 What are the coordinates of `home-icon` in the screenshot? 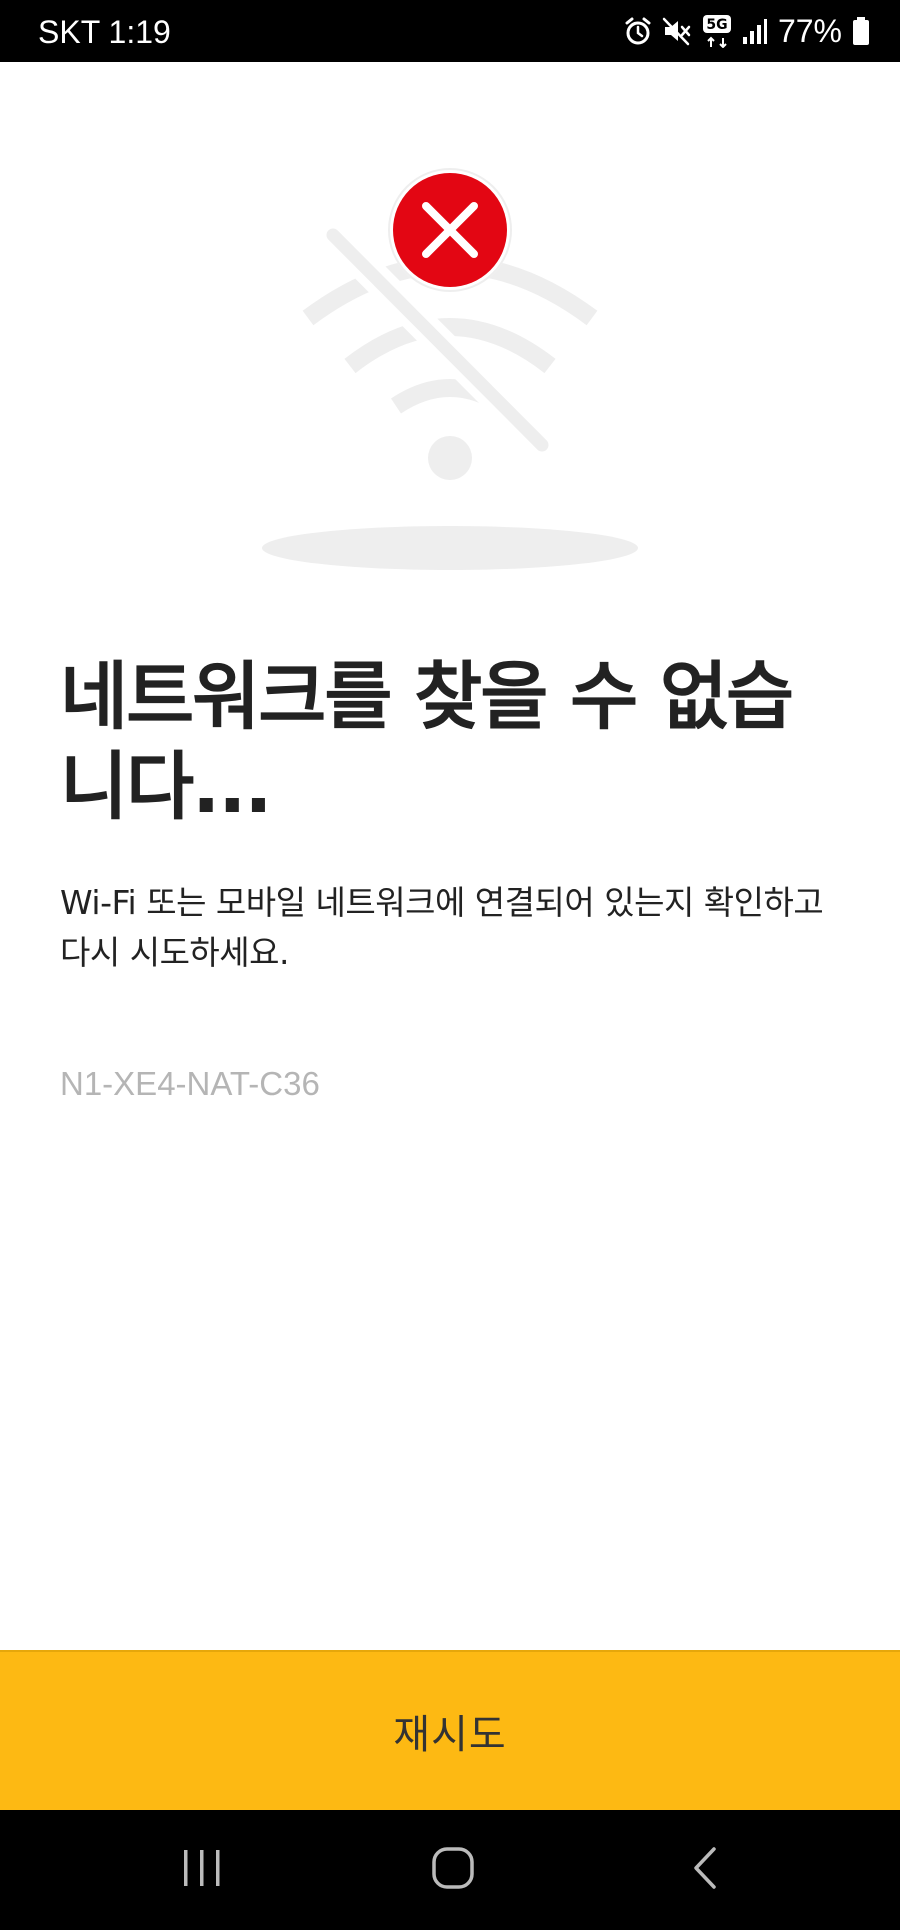 It's located at (453, 1870).